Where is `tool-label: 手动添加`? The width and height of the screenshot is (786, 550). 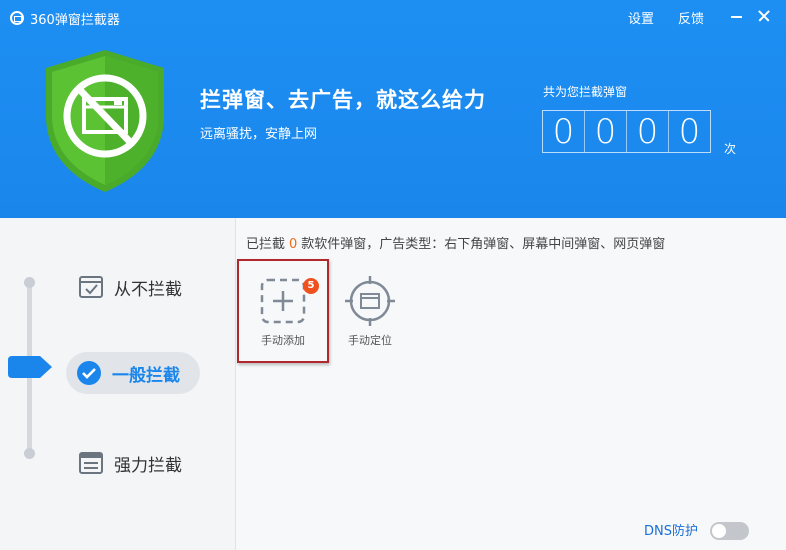
tool-label: 手动添加 is located at coordinates (283, 340).